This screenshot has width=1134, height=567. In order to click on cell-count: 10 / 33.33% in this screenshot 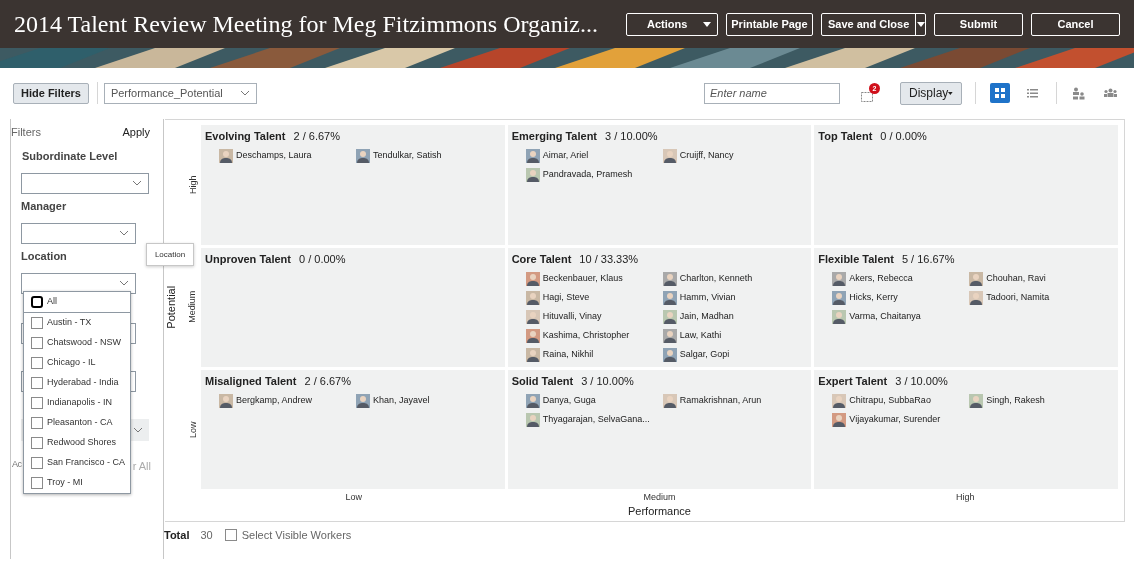, I will do `click(609, 259)`.